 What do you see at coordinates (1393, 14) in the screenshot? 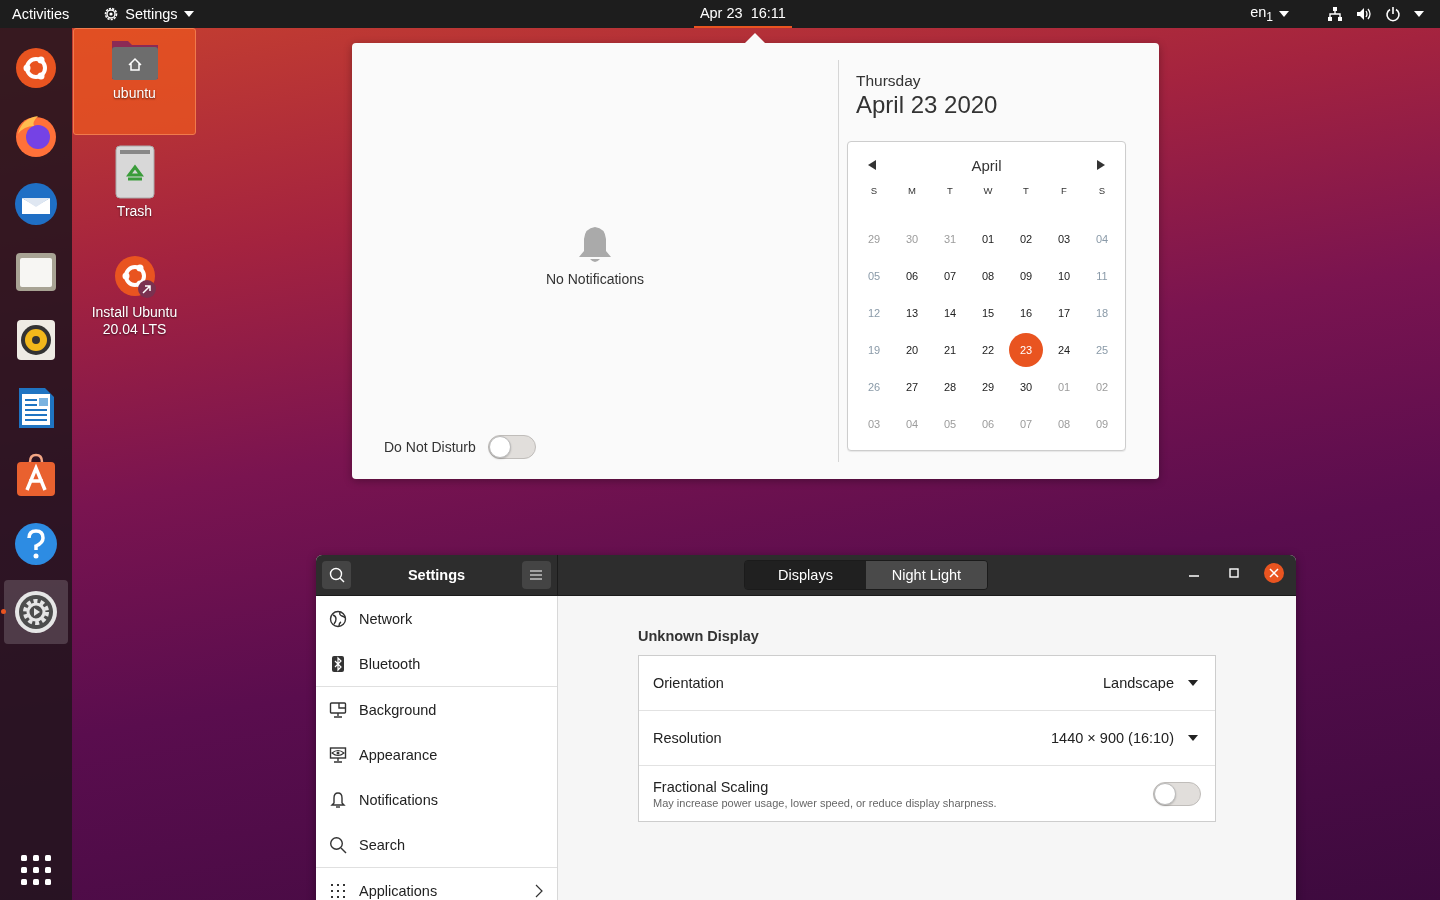
I see `power-icon` at bounding box center [1393, 14].